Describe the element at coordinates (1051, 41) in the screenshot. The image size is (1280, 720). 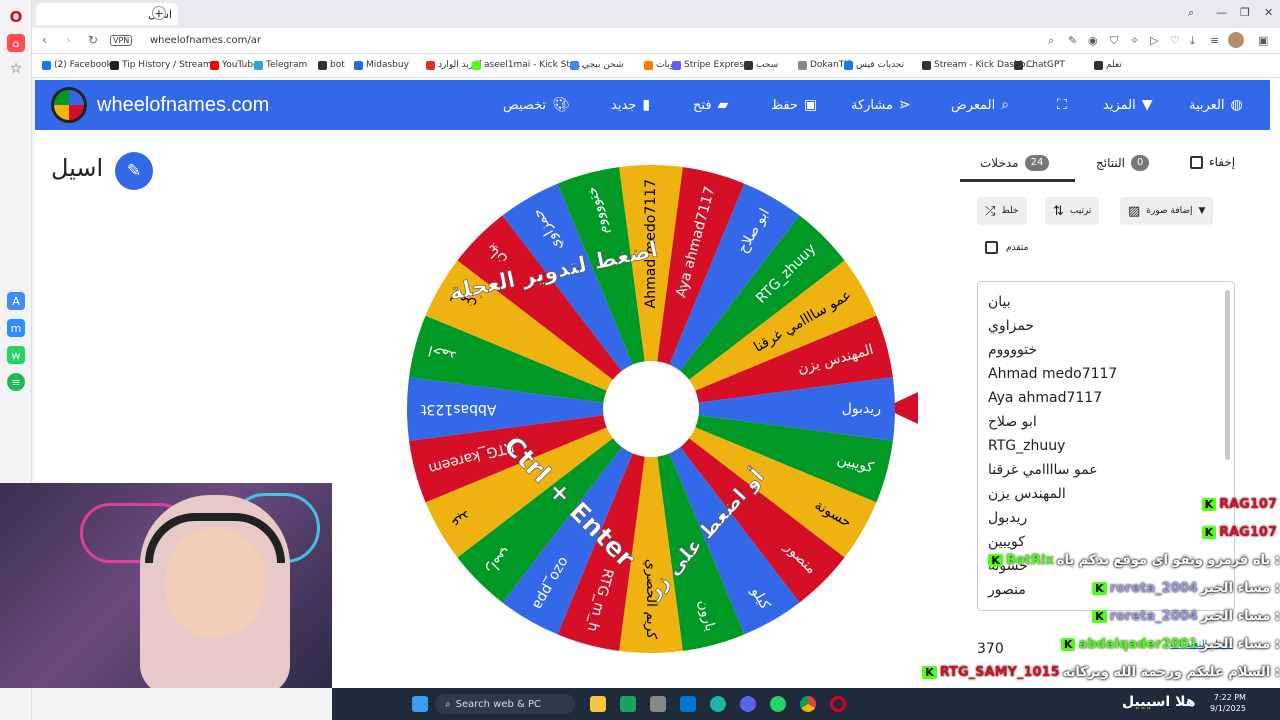
I see `zoom-icon: ⌕` at that location.